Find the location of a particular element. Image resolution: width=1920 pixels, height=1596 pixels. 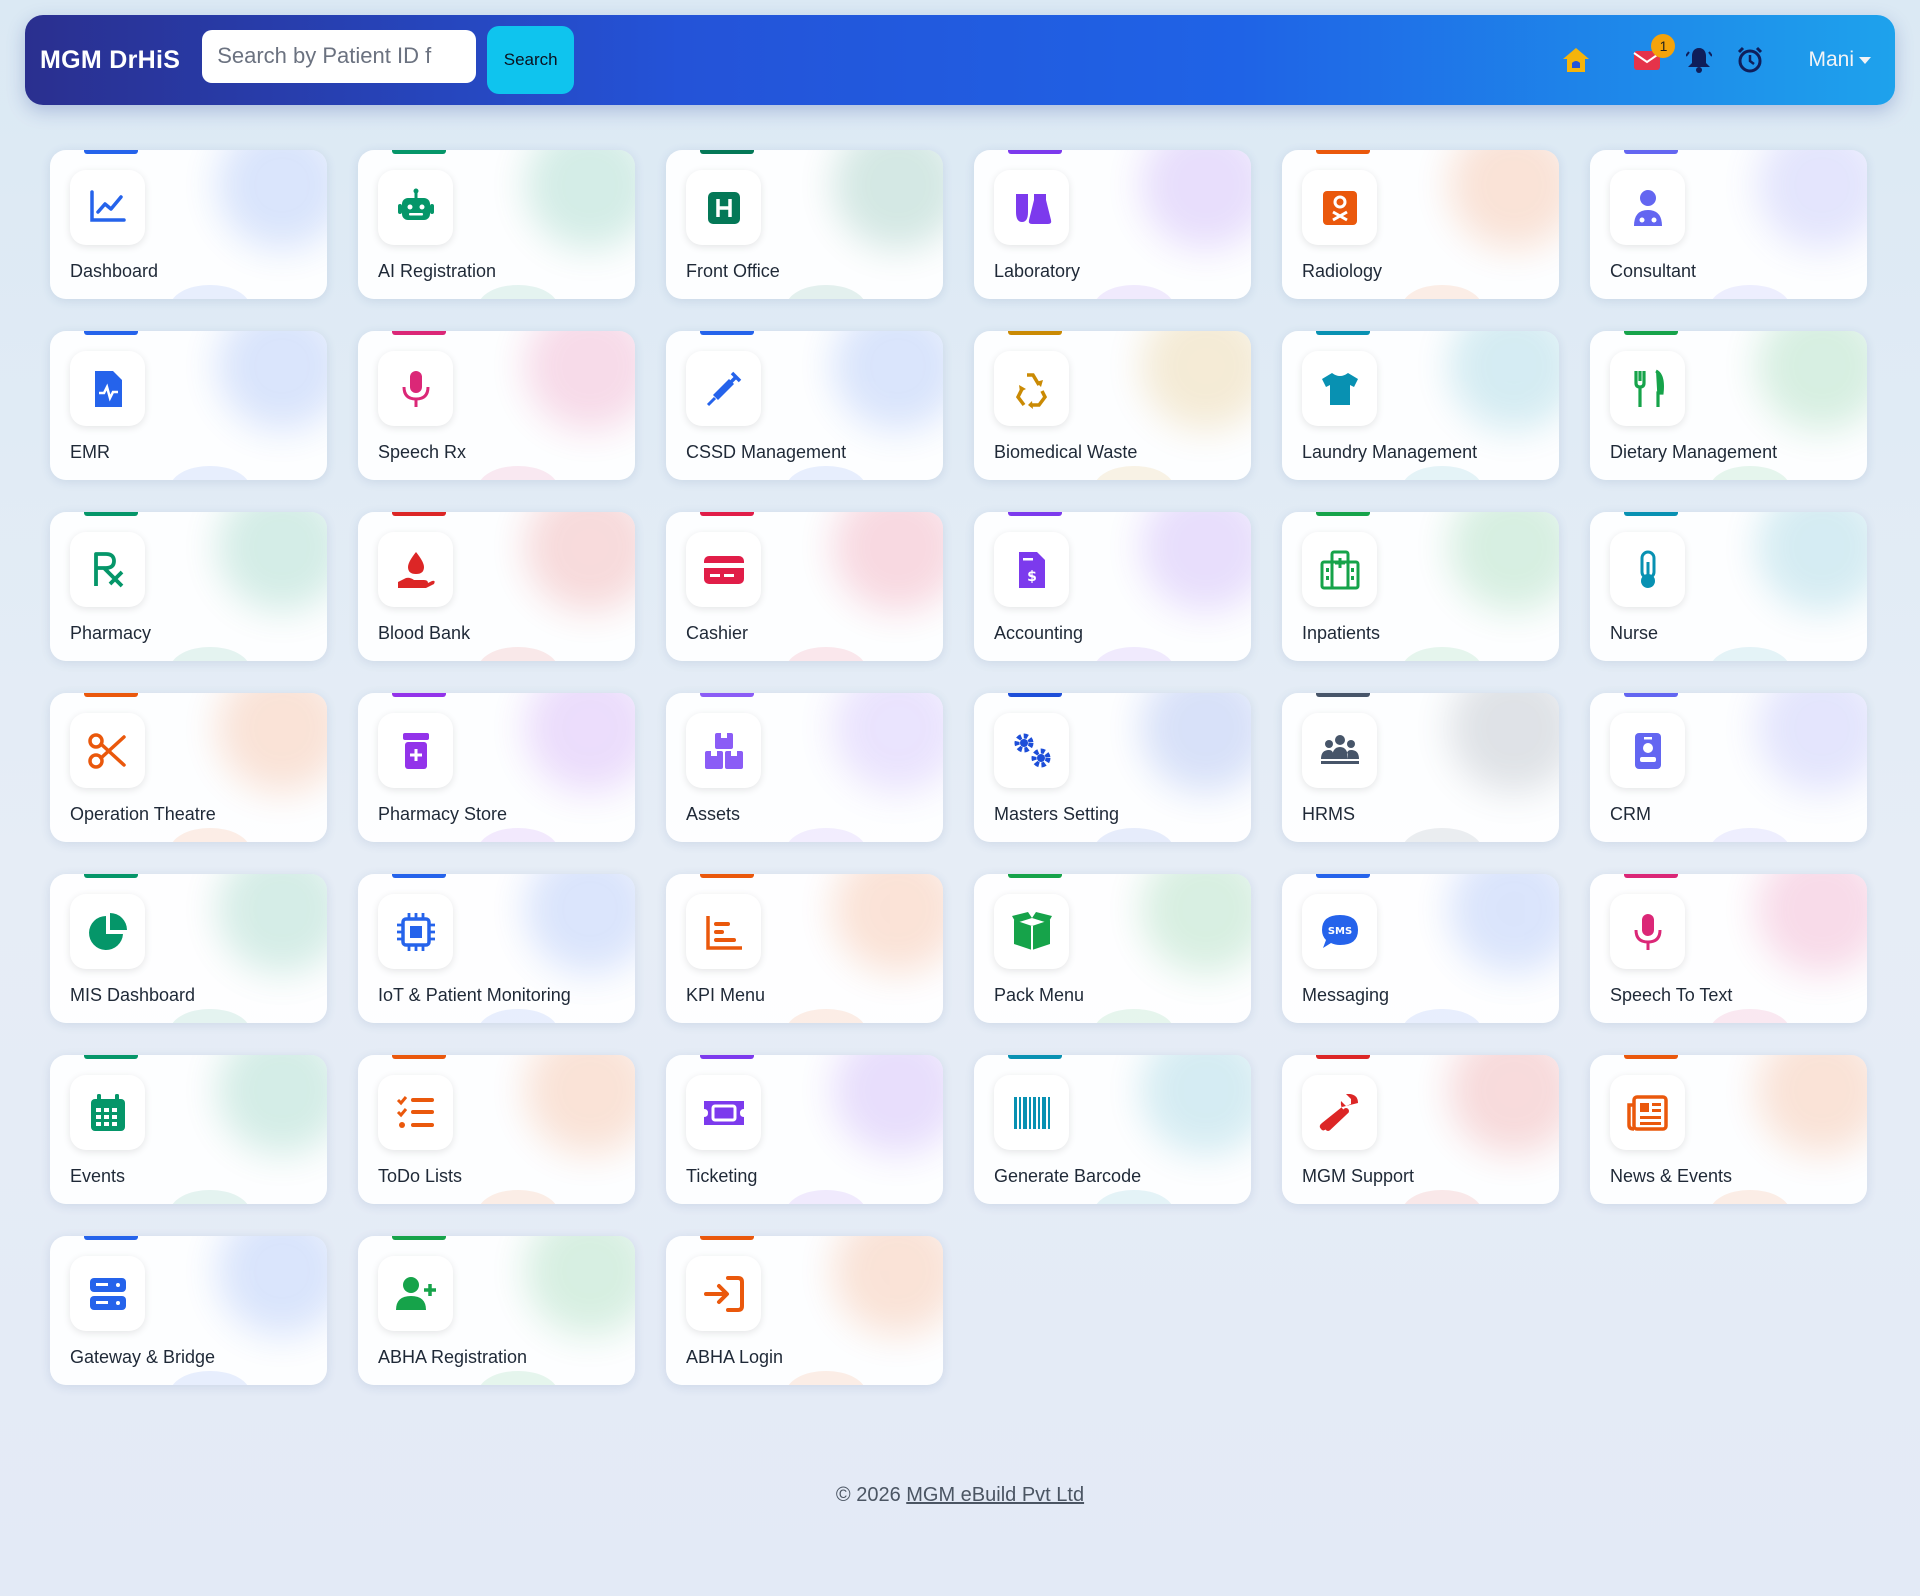

module-tile-kpi-menu: KPI Menu is located at coordinates (804, 948).